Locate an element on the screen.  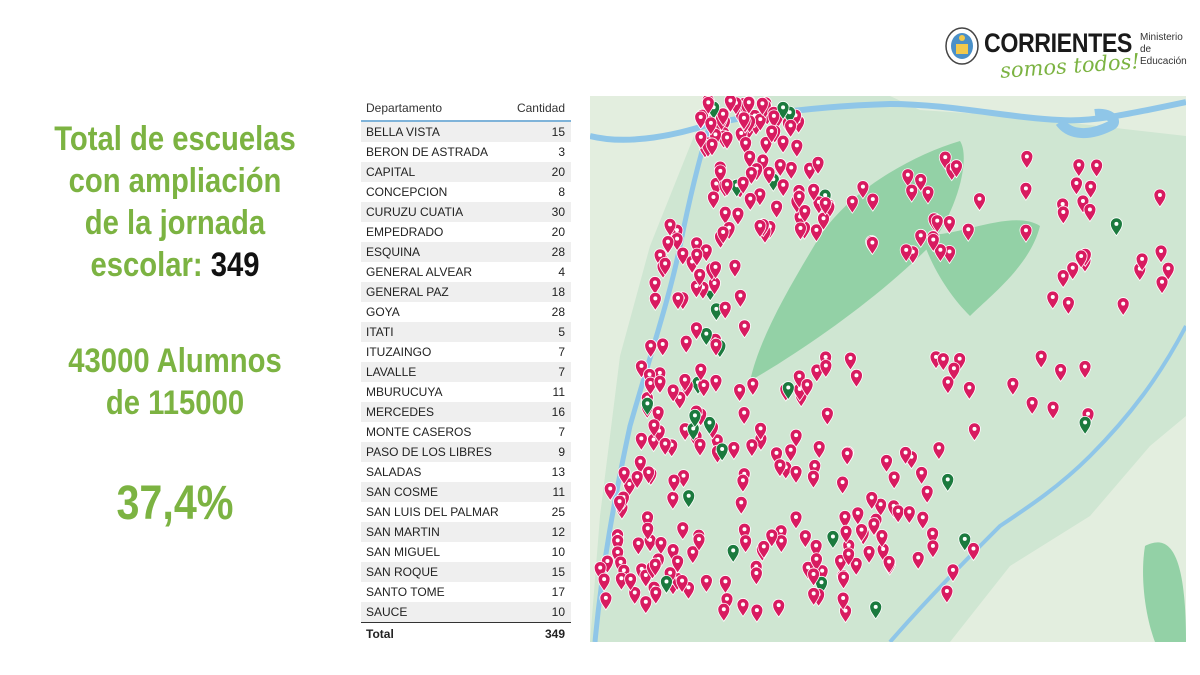
department-name: SAN MARTIN is located at coordinates (403, 532).